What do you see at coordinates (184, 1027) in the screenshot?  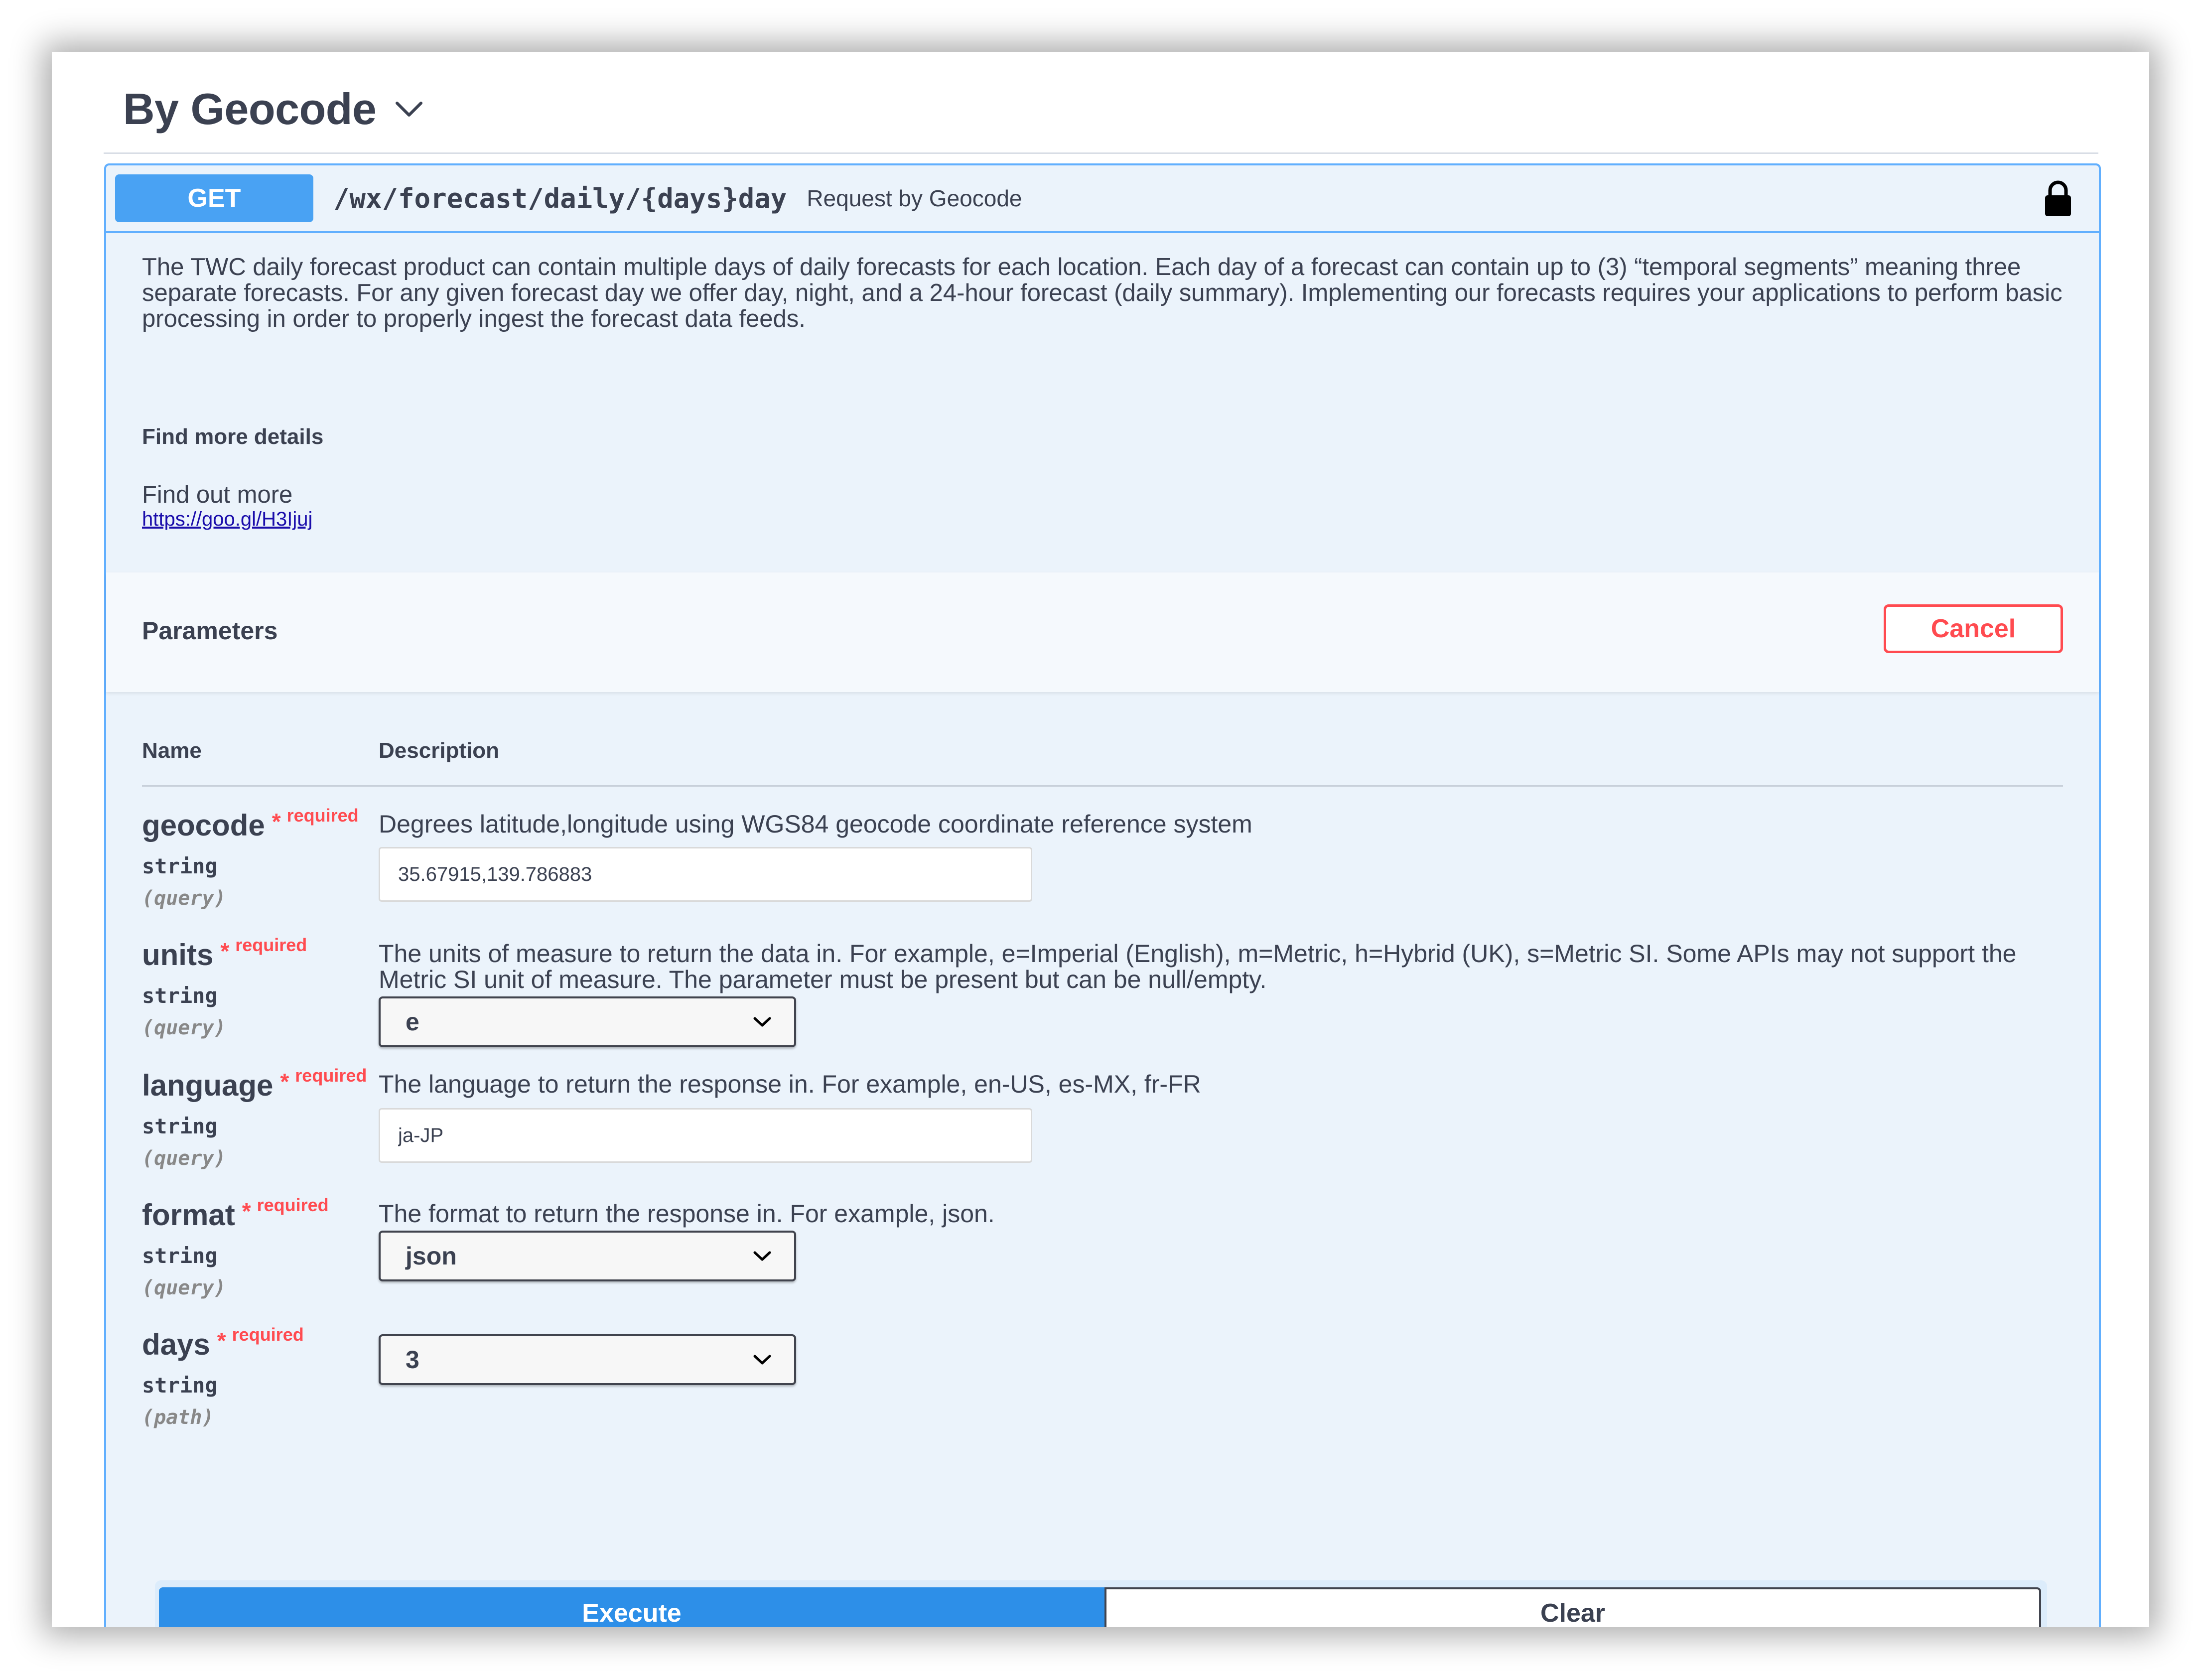 I see `param-units-in: (query)` at bounding box center [184, 1027].